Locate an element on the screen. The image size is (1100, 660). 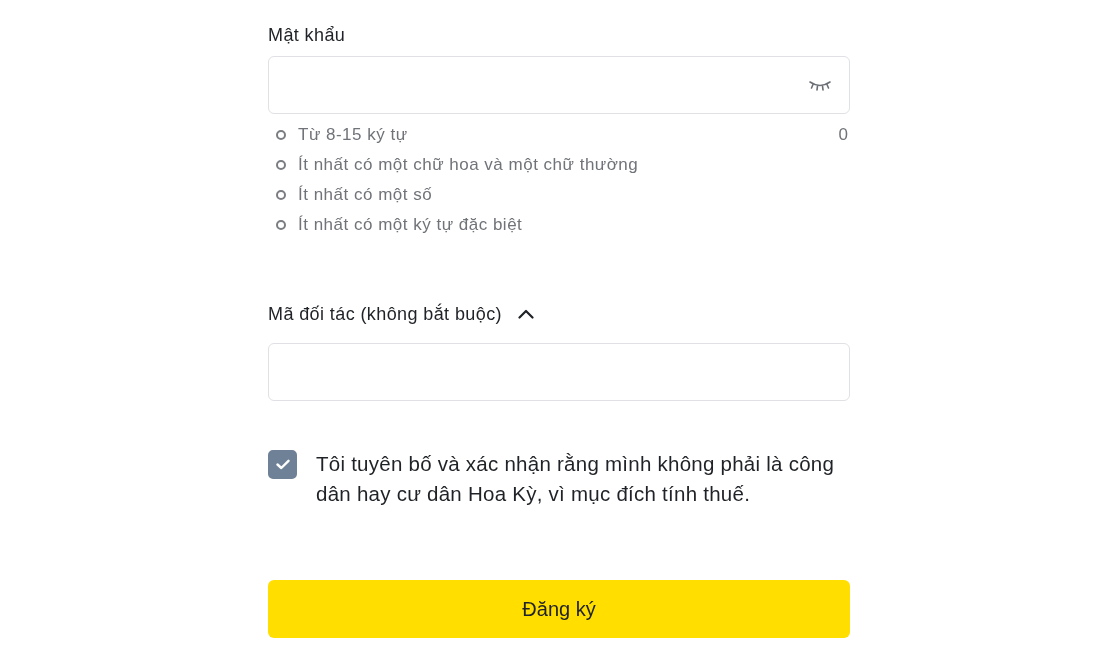
check-icon is located at coordinates (282, 464).